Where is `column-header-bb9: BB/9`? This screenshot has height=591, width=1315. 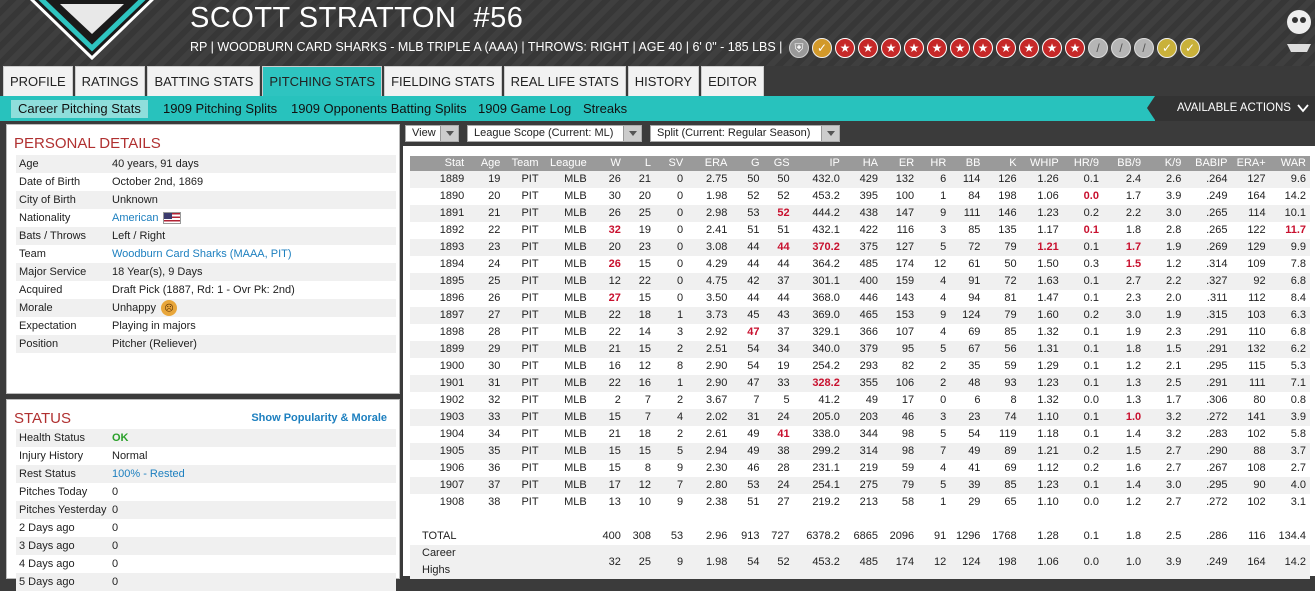
column-header-bb9: BB/9 is located at coordinates (1124, 163).